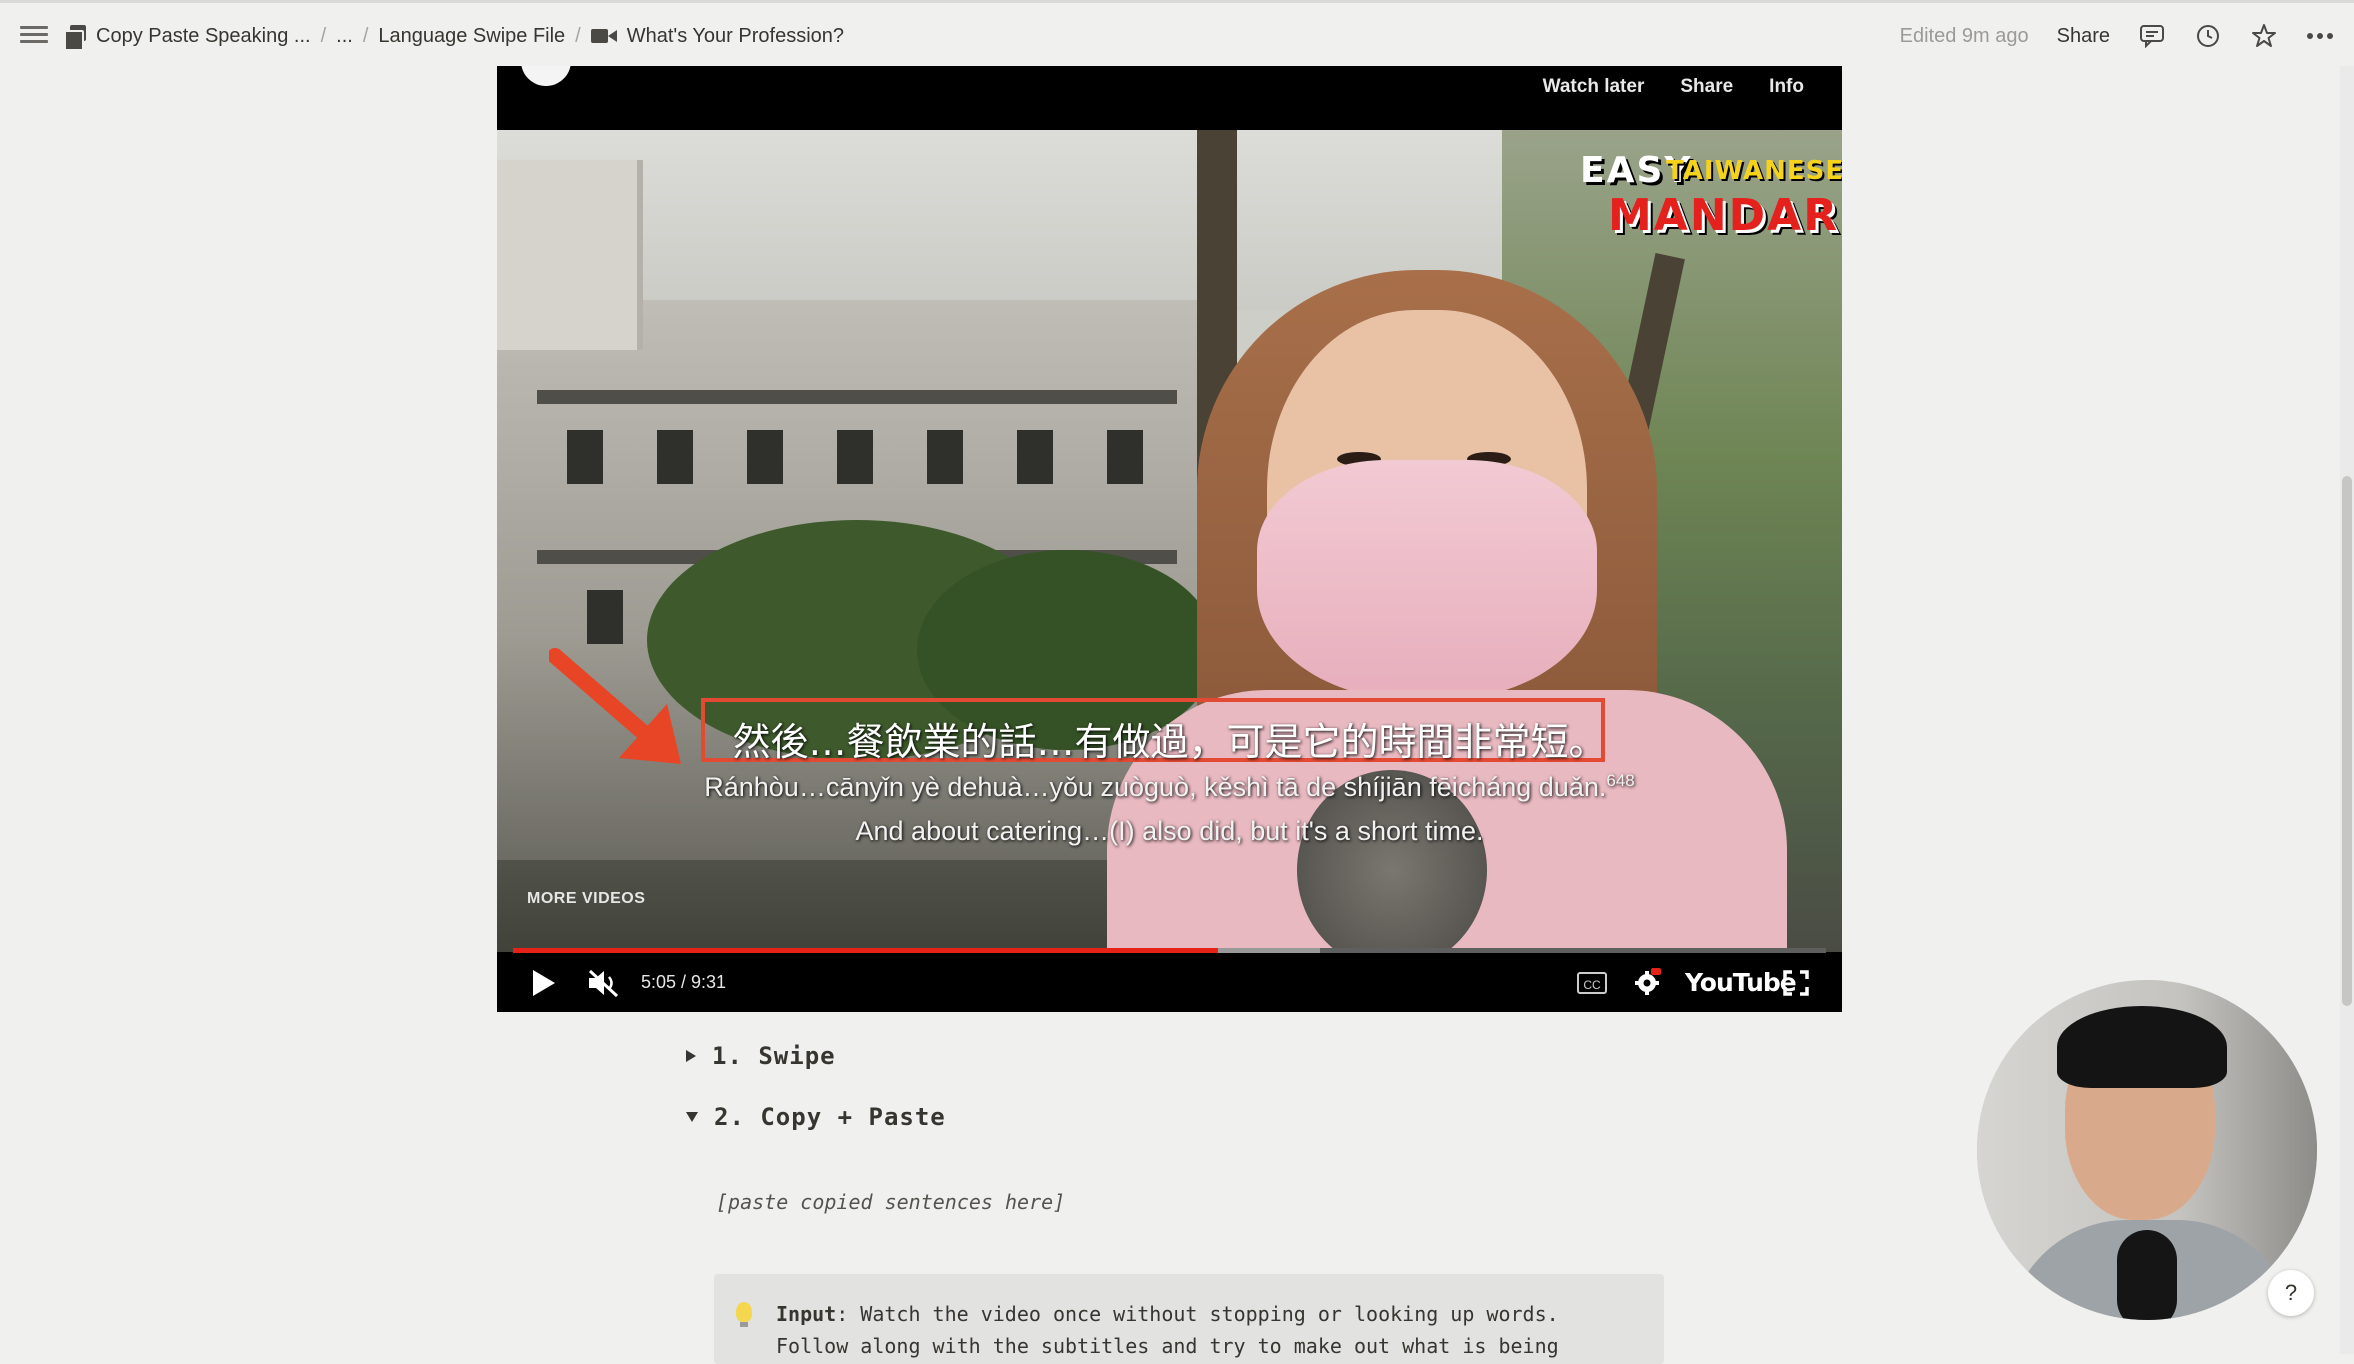 The width and height of the screenshot is (2354, 1364). Describe the element at coordinates (546, 76) in the screenshot. I see `channel-avatar` at that location.